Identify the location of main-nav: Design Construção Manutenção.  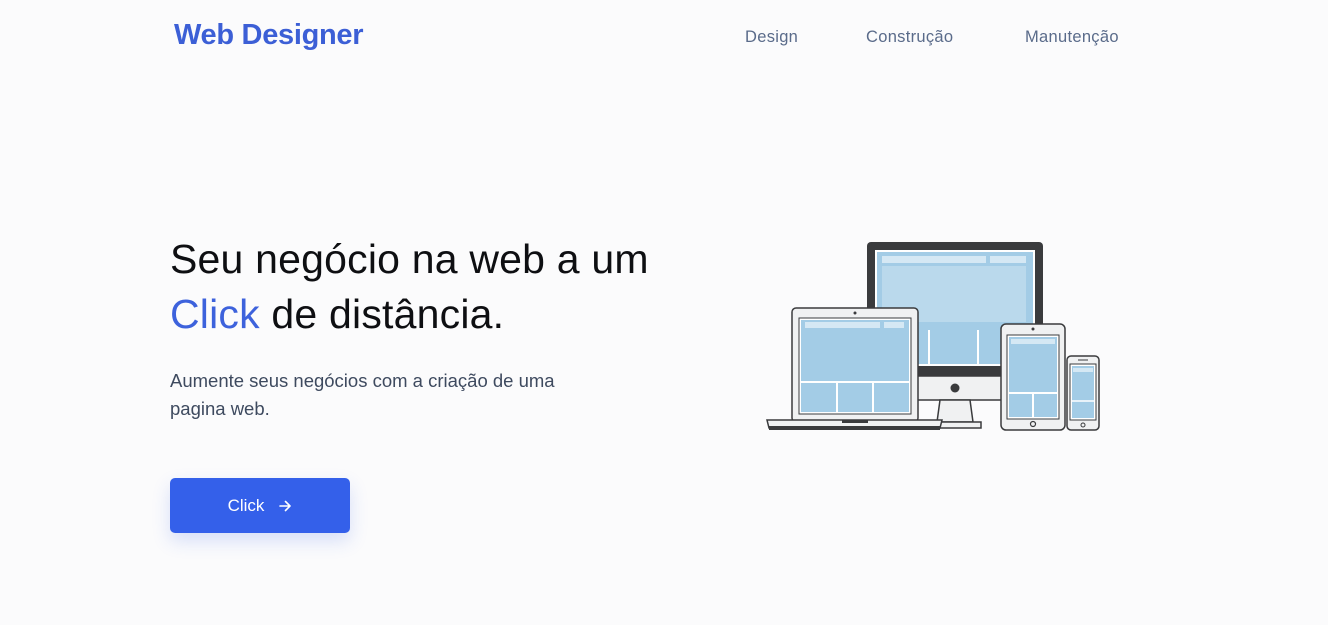
(664, 38).